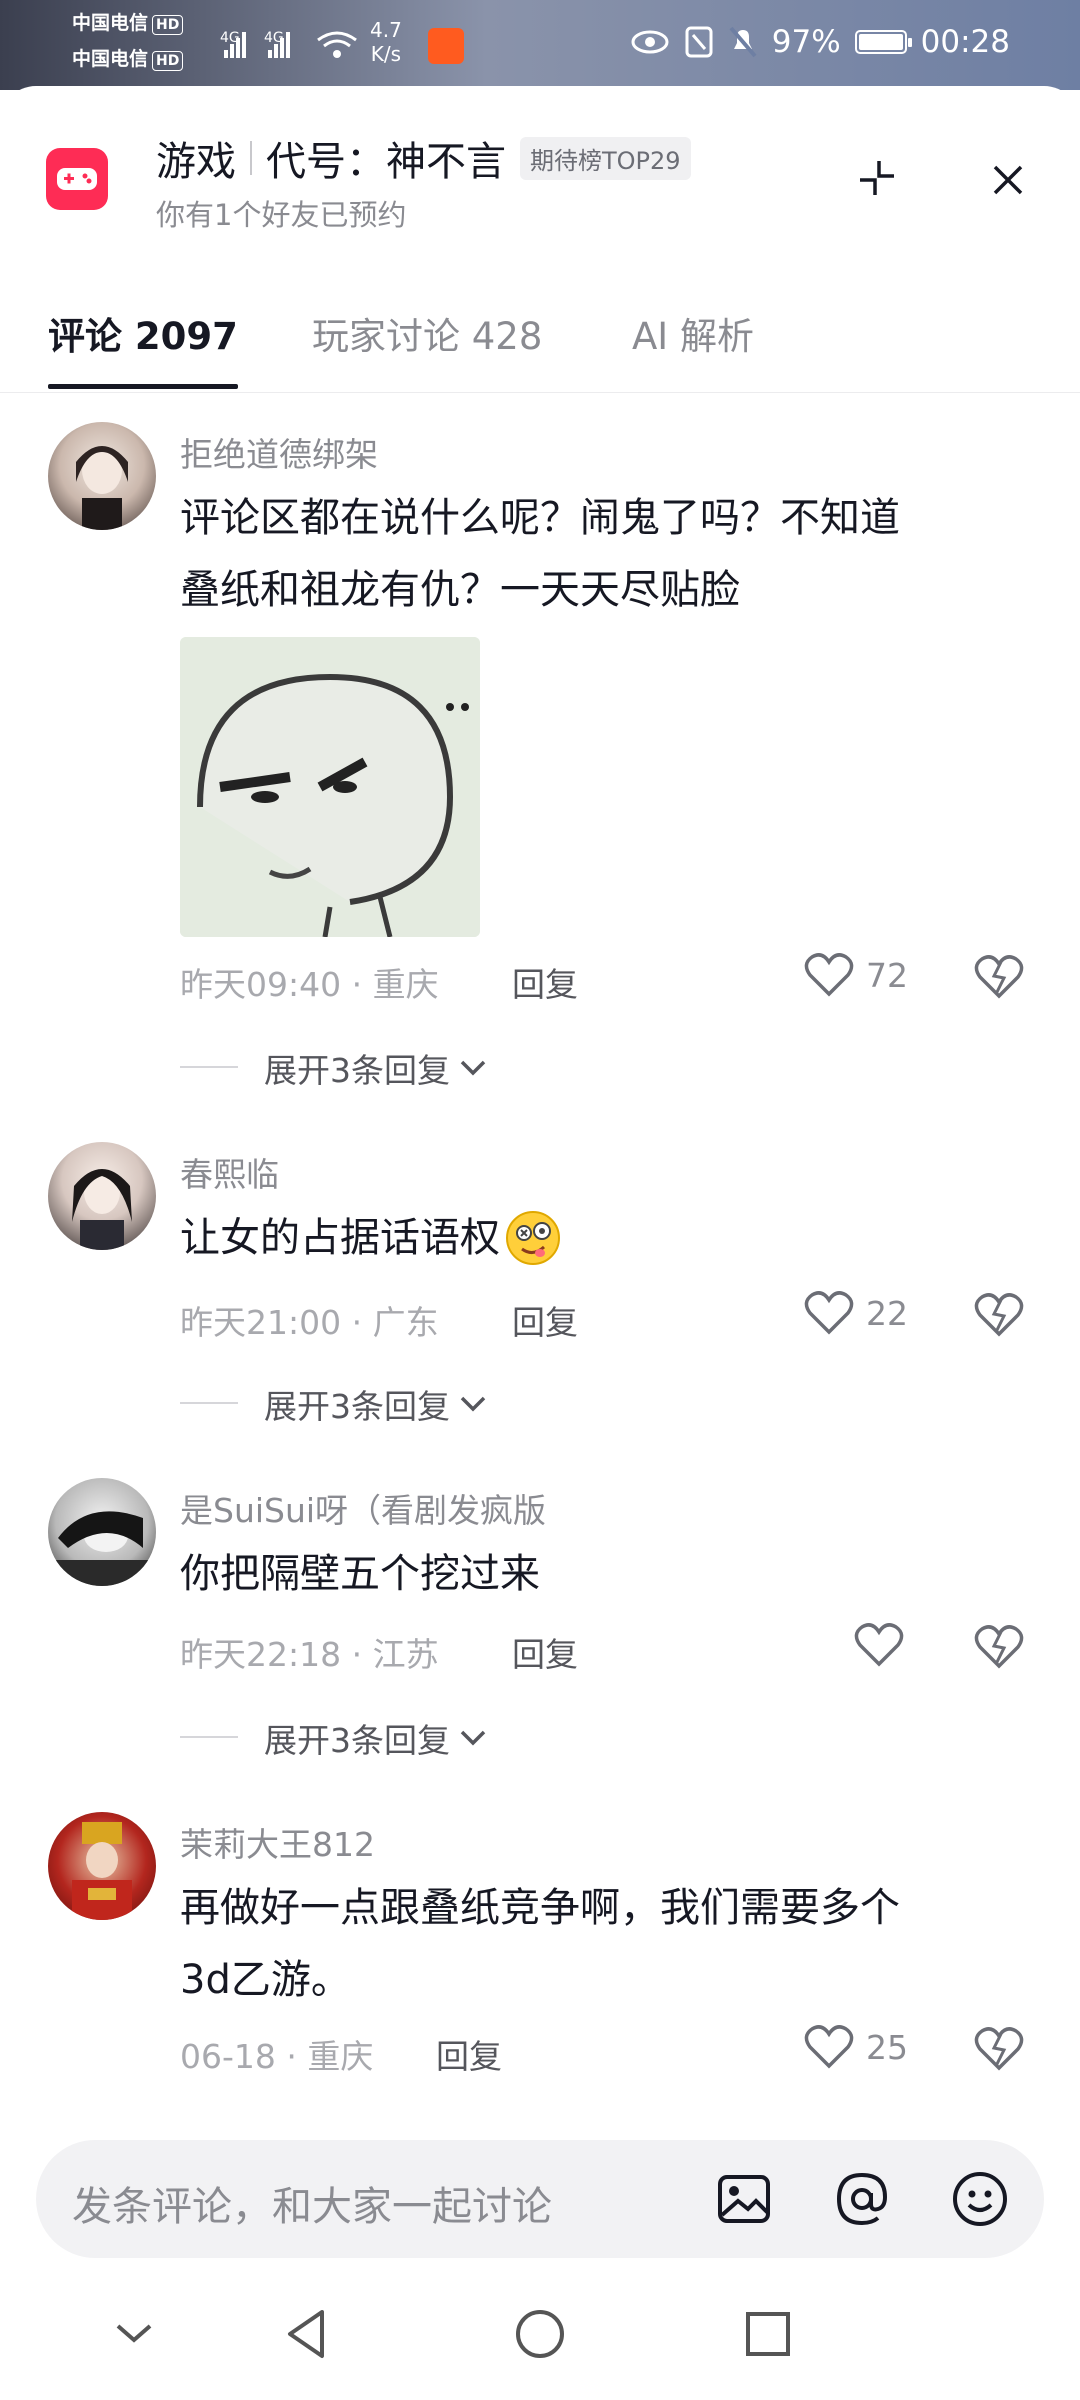 The height and width of the screenshot is (2400, 1080). What do you see at coordinates (309, 984) in the screenshot?
I see `comment-time-location: 昨天09:40 · 重庆` at bounding box center [309, 984].